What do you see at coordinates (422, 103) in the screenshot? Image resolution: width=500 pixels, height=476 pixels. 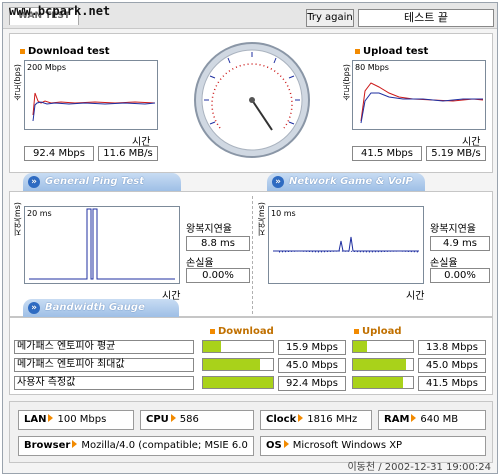 I see `upload-chart` at bounding box center [422, 103].